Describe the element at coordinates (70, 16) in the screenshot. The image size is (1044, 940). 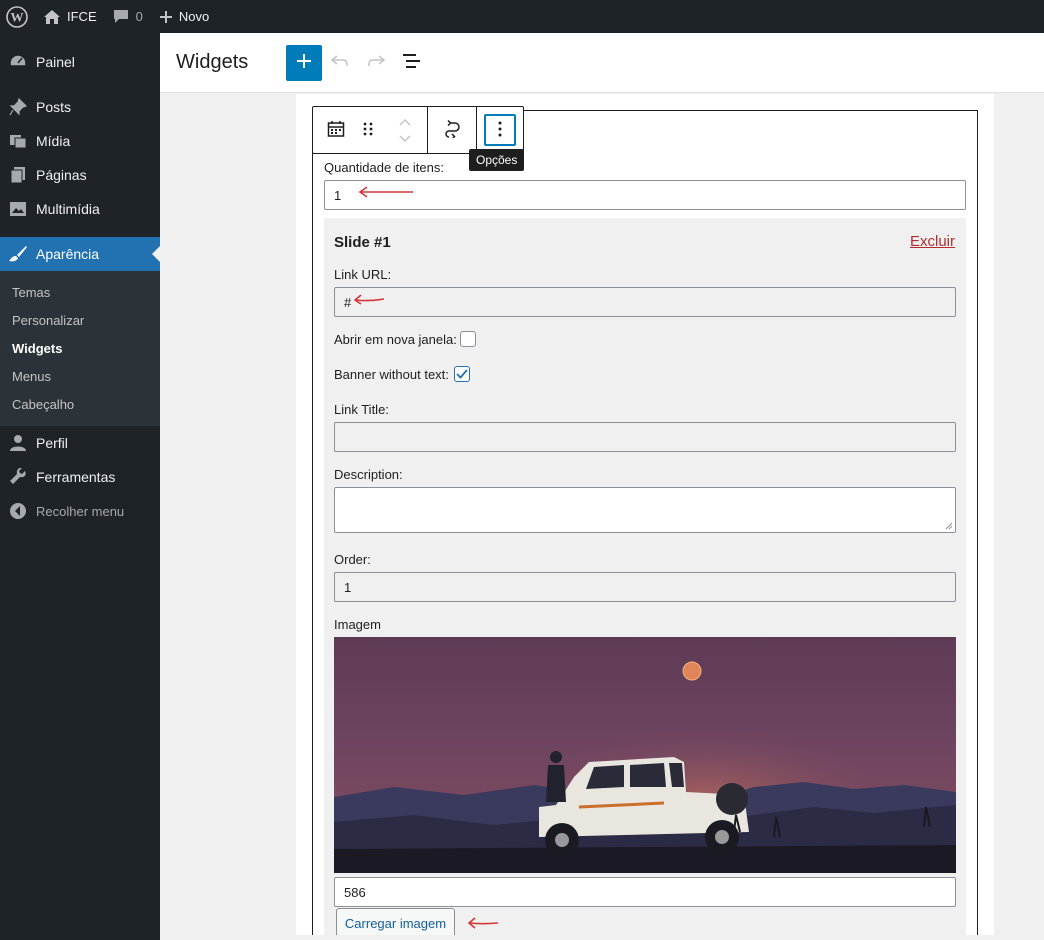
I see `site-name-link: IFCE` at that location.